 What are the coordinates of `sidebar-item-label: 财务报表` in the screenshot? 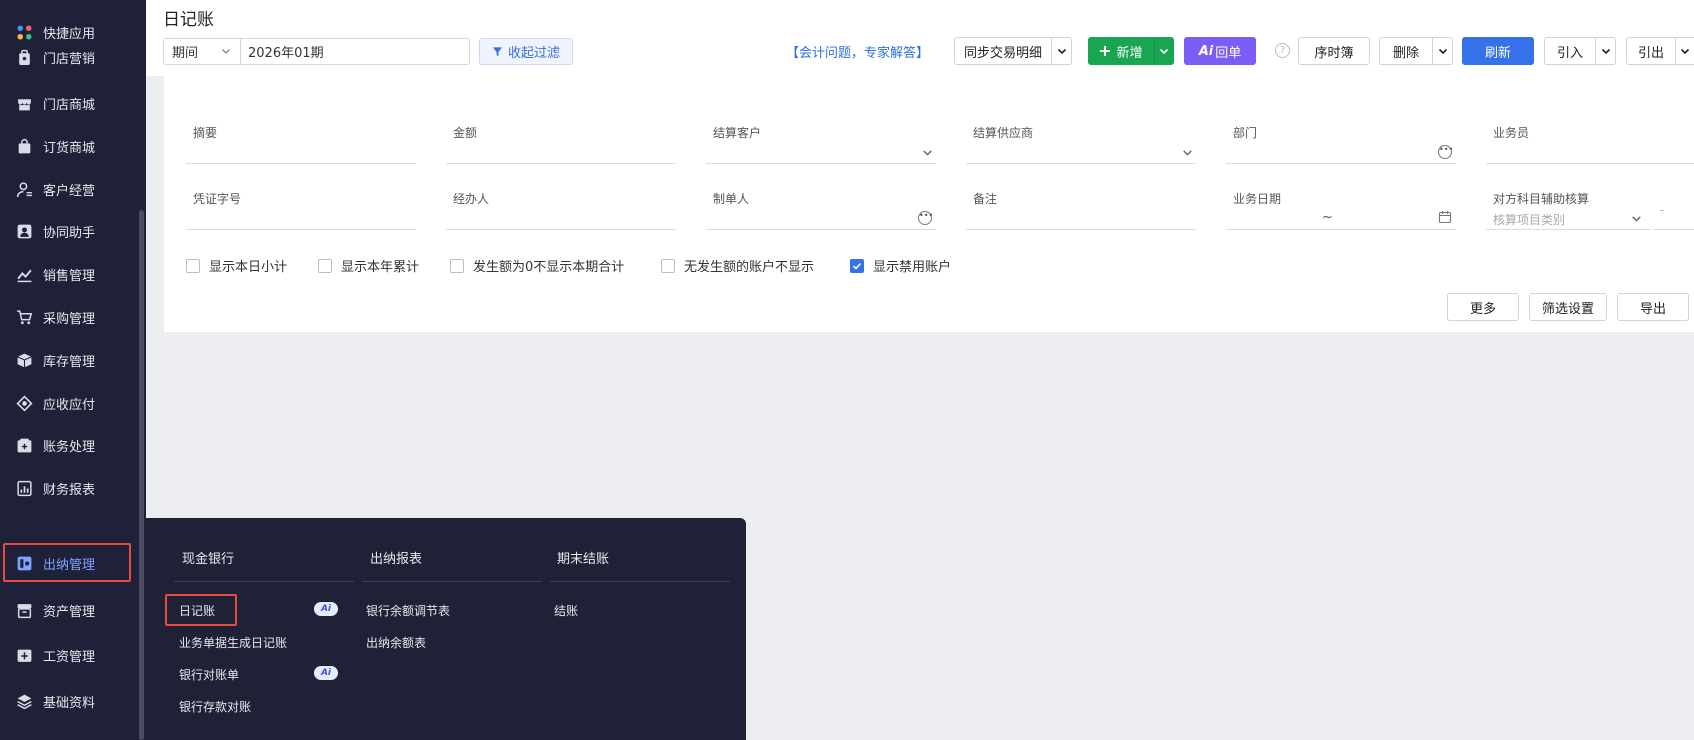 It's located at (69, 490).